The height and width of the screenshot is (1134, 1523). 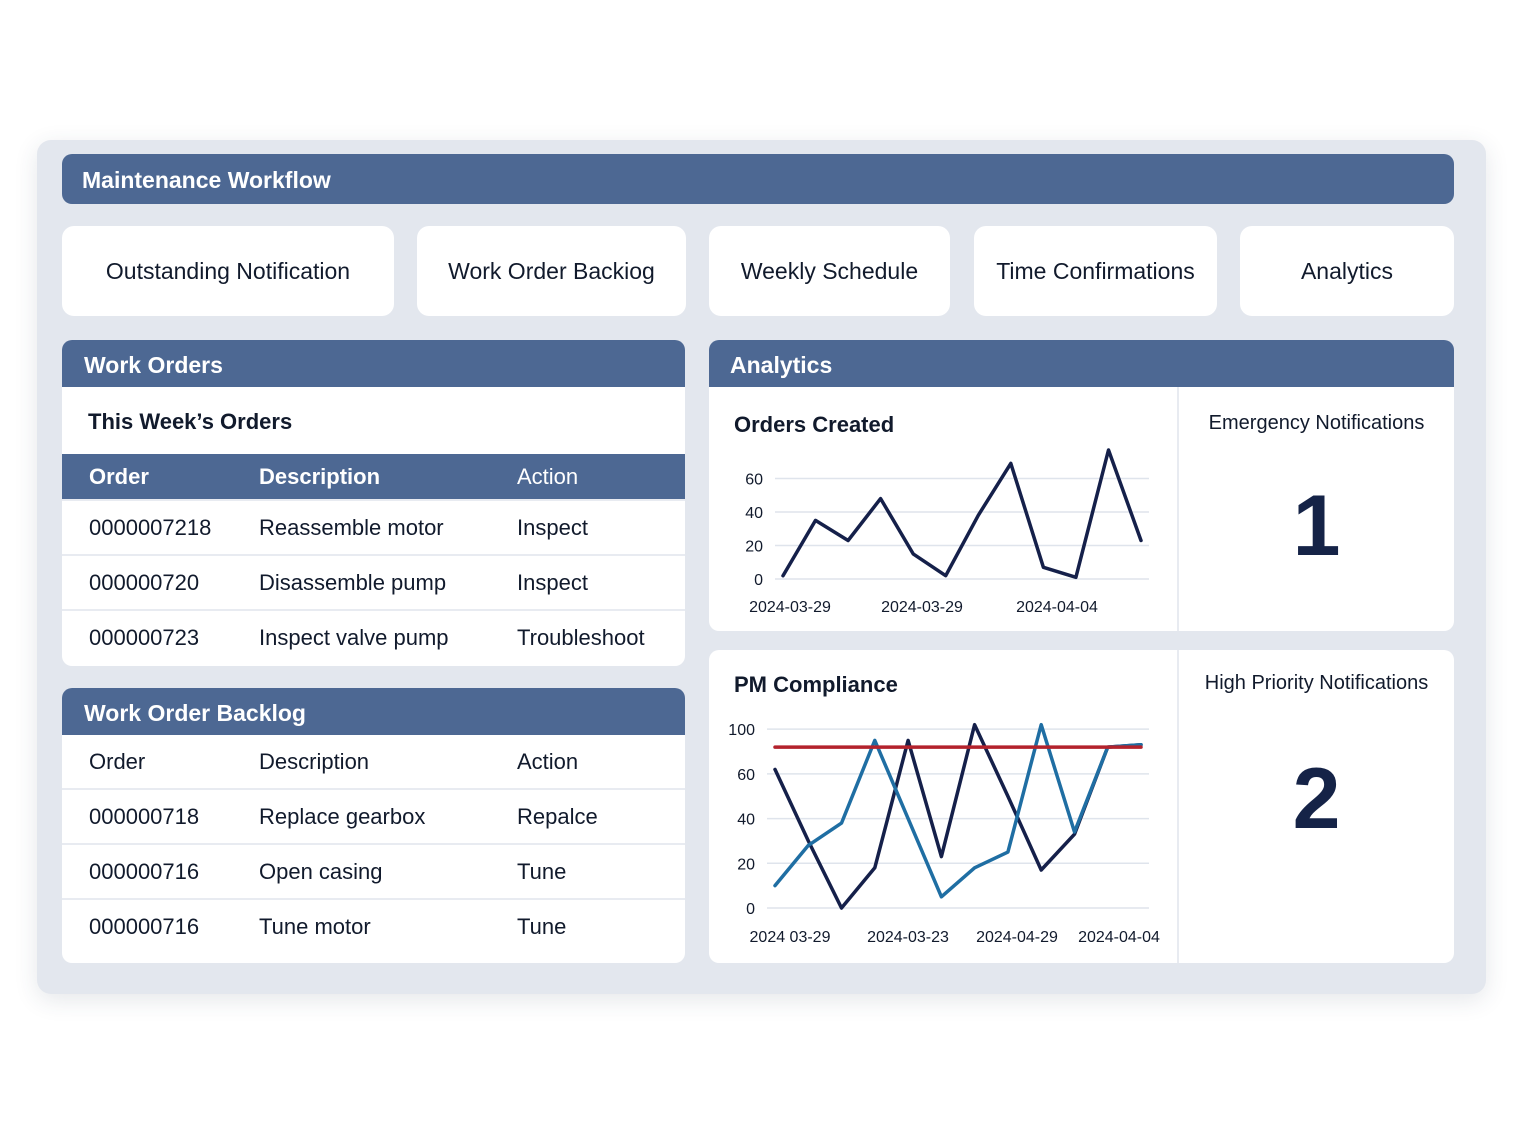 I want to click on analytics-panel-header: Analytics, so click(x=1081, y=363).